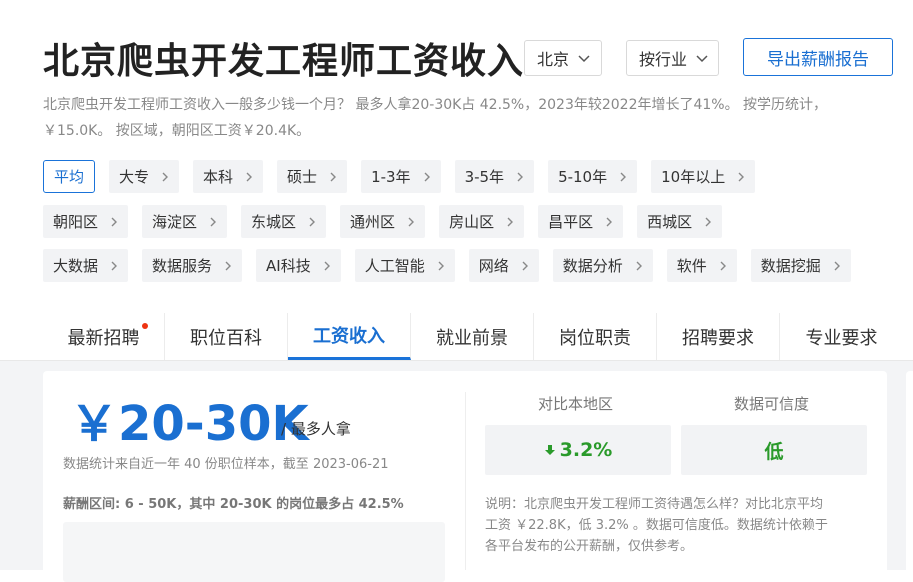 The image size is (913, 582). I want to click on district-chip: 海淀区, so click(185, 221).